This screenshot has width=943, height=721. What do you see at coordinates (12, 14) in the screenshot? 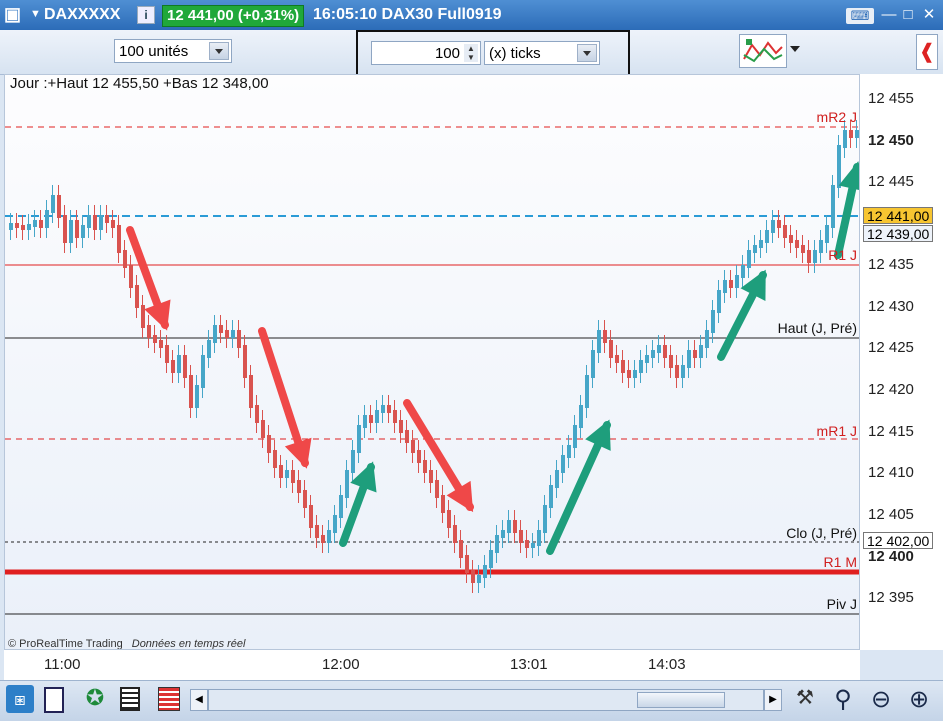
I see `window-menu-icon: ▣` at bounding box center [12, 14].